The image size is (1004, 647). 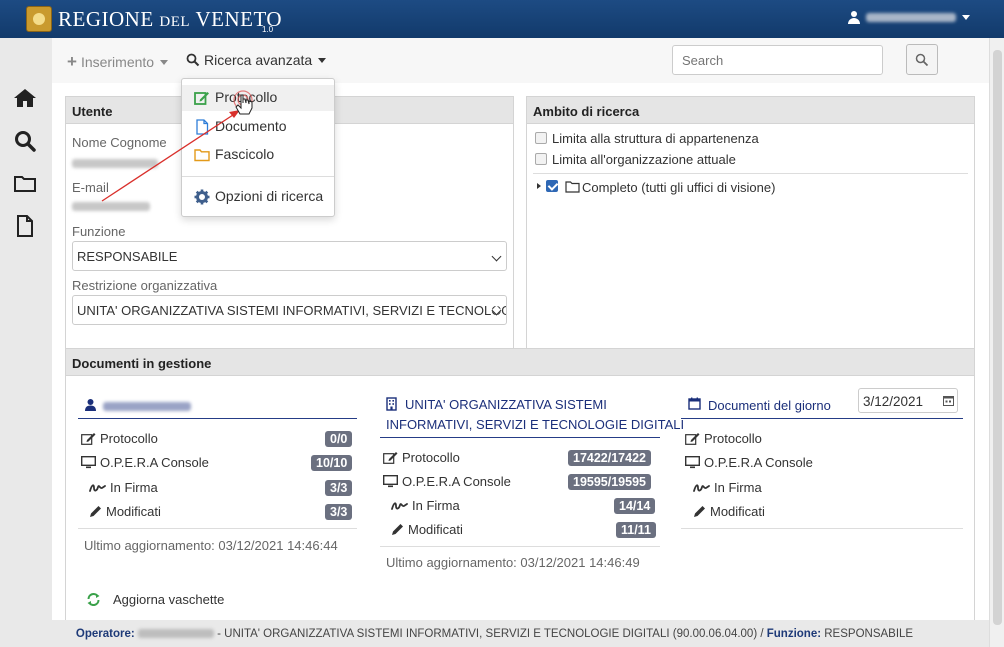 I want to click on footer-function-label: Funzione:, so click(x=794, y=634).